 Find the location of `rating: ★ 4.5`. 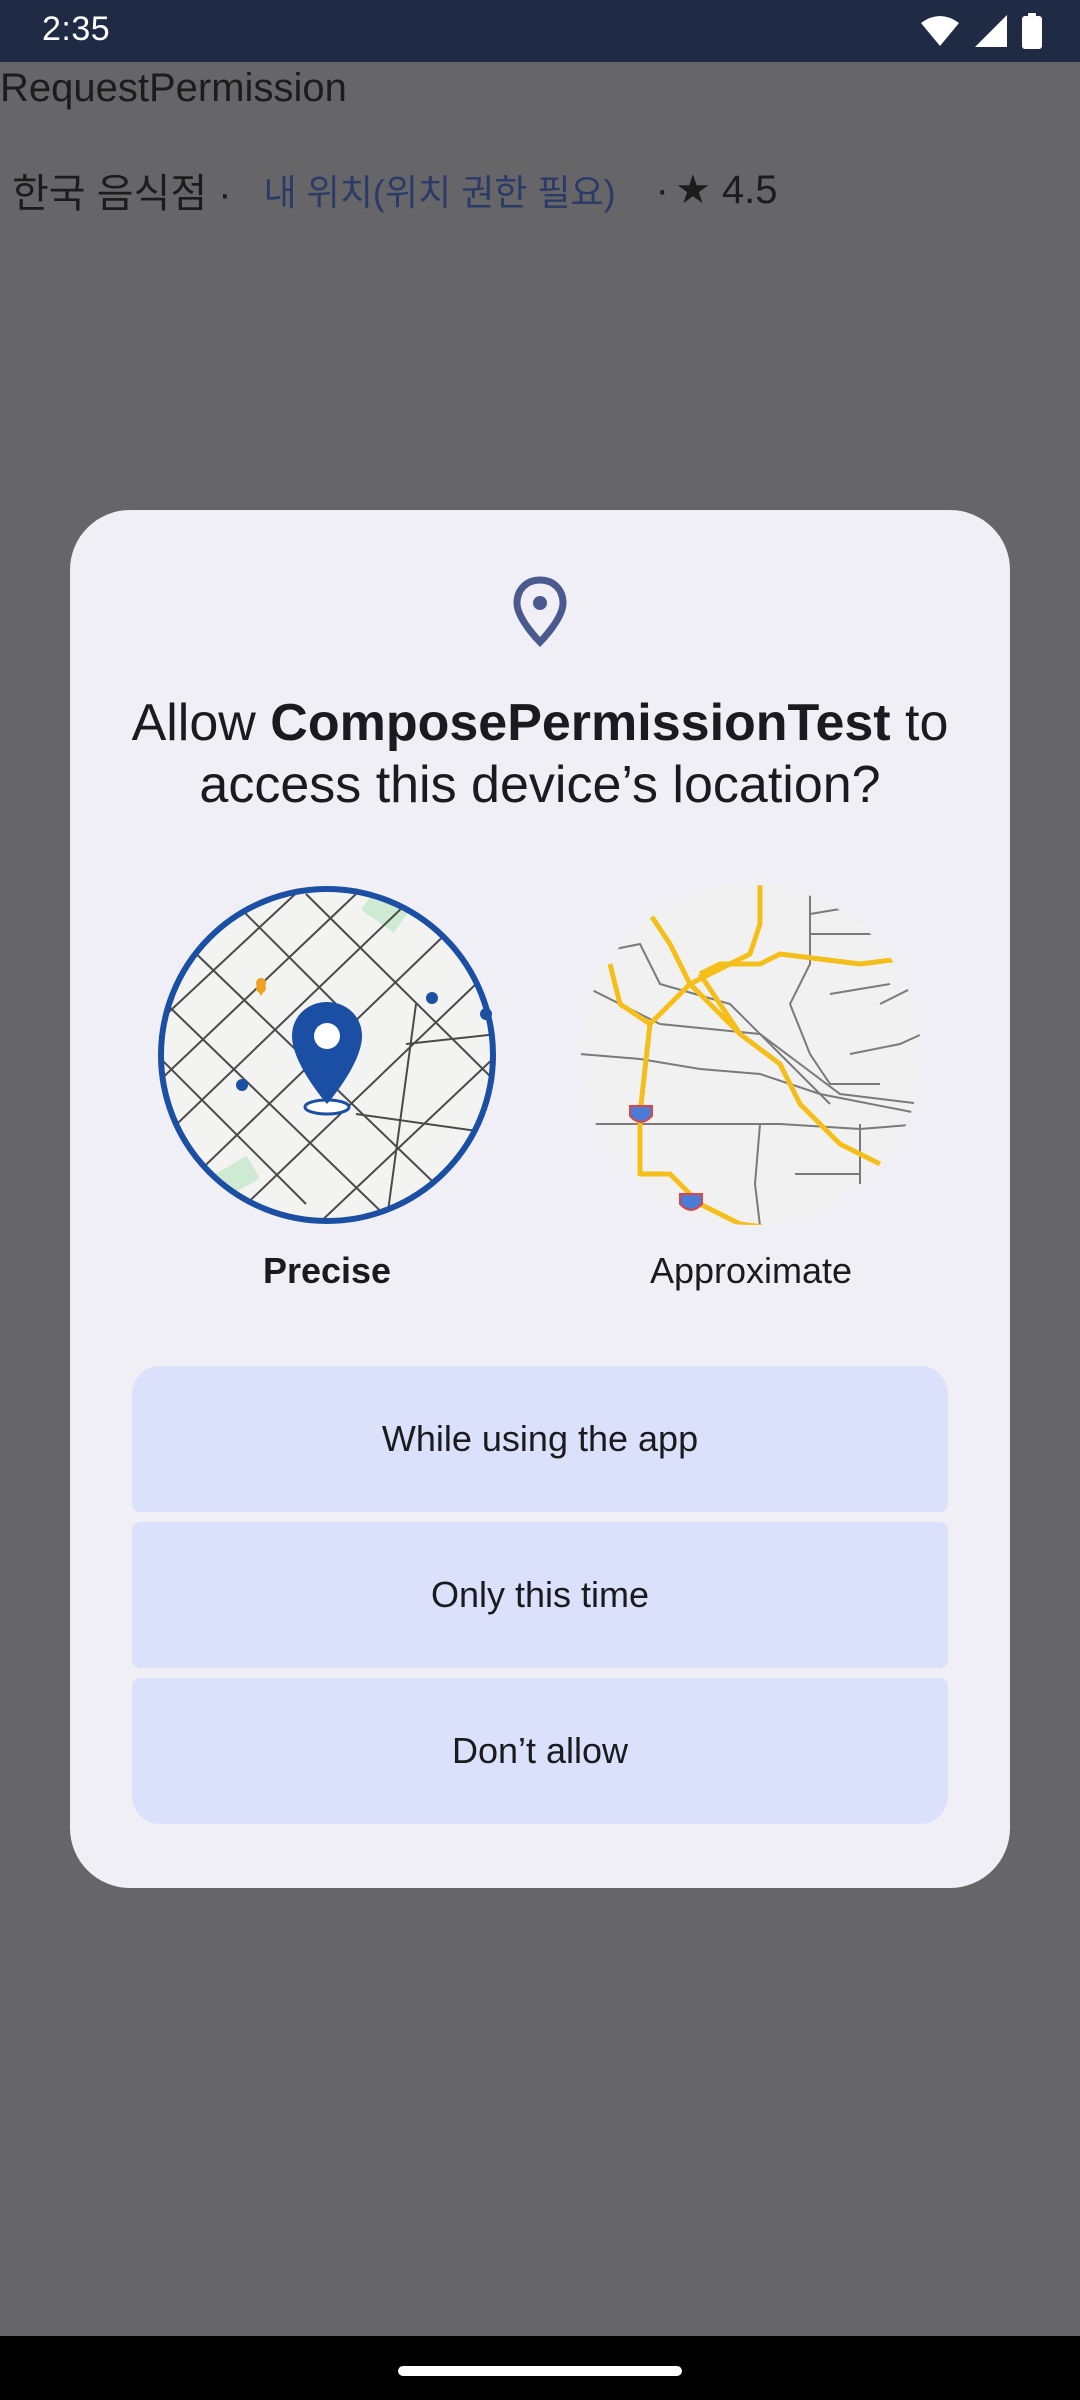

rating: ★ 4.5 is located at coordinates (726, 190).